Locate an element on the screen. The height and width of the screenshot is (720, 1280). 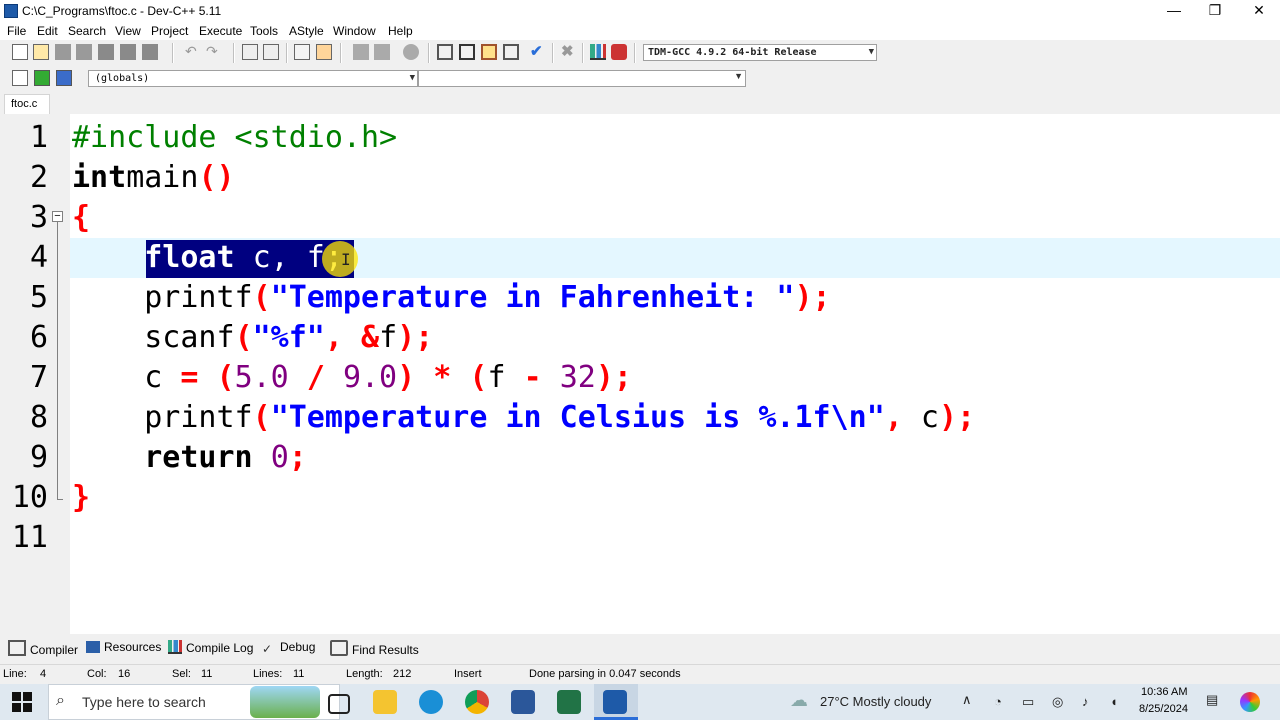
menu-project: Project is located at coordinates (169, 31).